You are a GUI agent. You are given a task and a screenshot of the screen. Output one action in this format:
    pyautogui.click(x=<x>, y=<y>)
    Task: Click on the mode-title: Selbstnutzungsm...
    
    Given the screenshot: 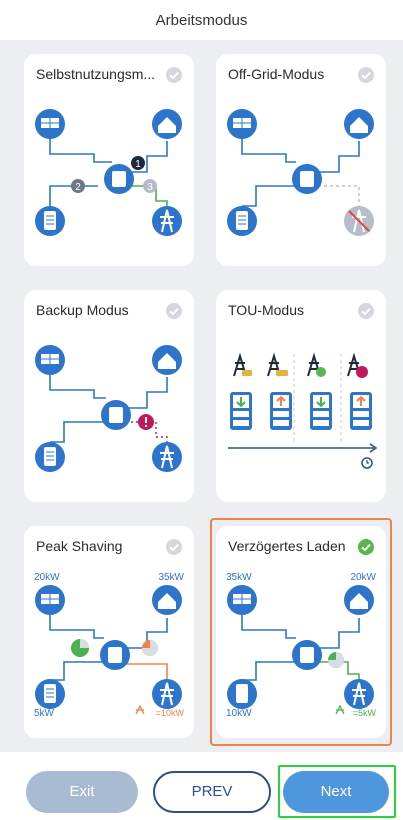 What is the action you would take?
    pyautogui.click(x=96, y=74)
    